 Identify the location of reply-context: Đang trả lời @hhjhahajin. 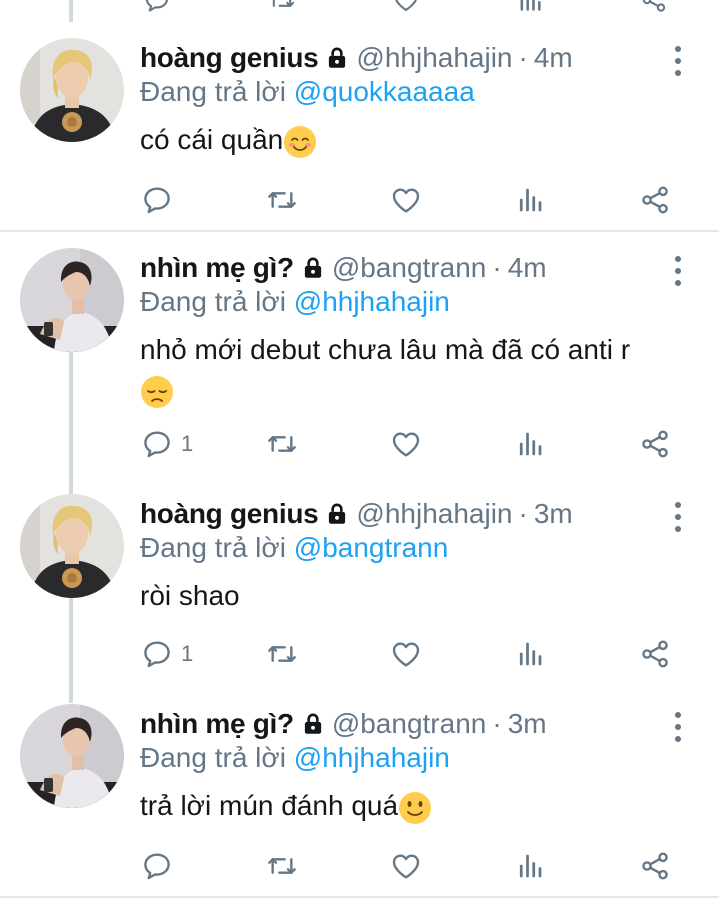
(295, 758).